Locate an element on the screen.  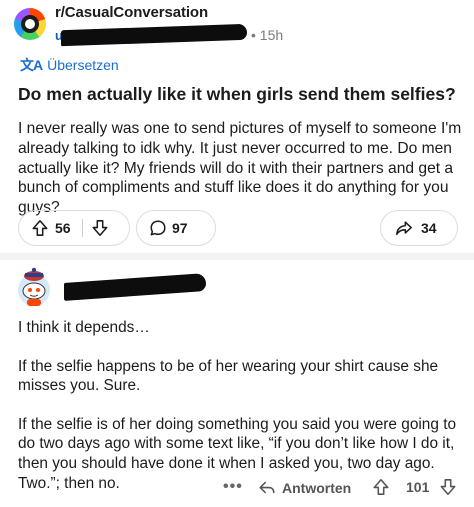
translate-icon: 文A is located at coordinates (31, 65).